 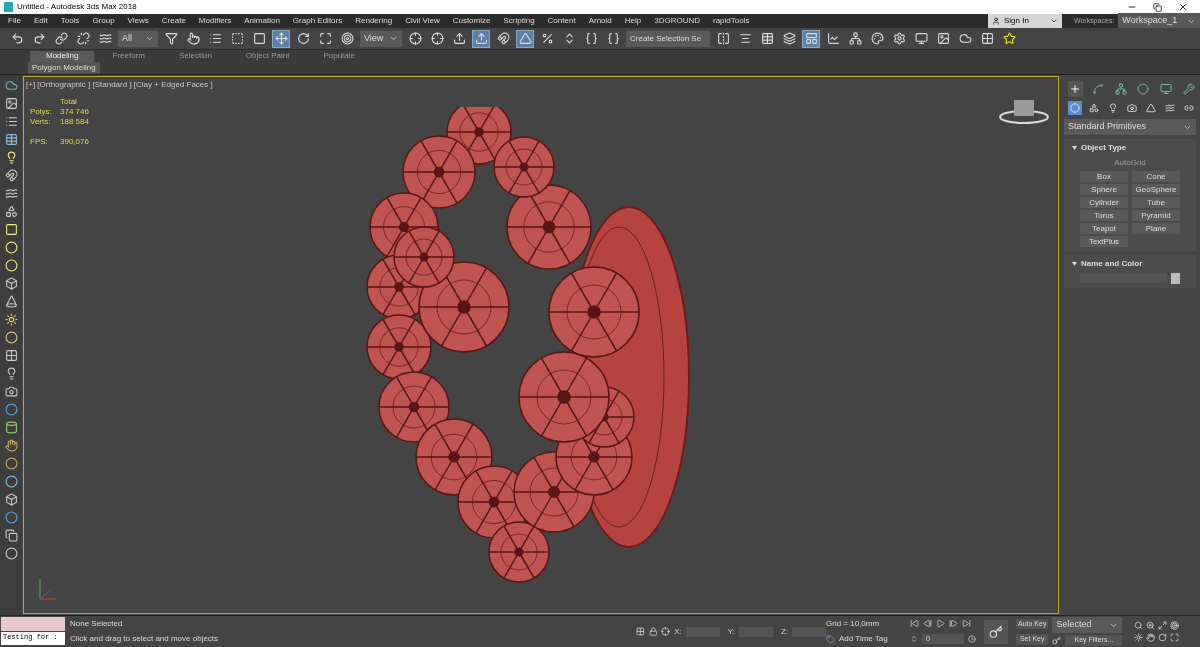 I want to click on primitive-button: Pyramid, so click(x=1156, y=215).